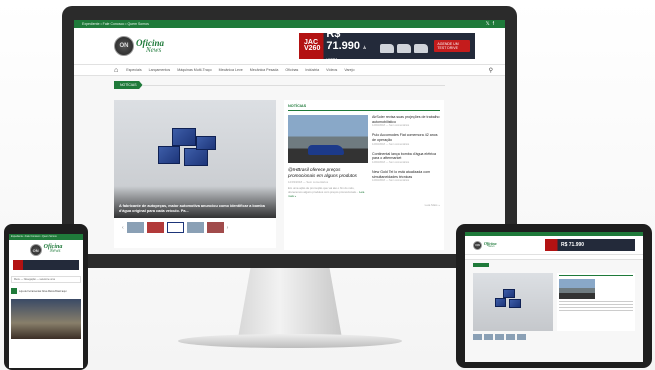  I want to click on monitor-stand-neck, so click(290, 303).